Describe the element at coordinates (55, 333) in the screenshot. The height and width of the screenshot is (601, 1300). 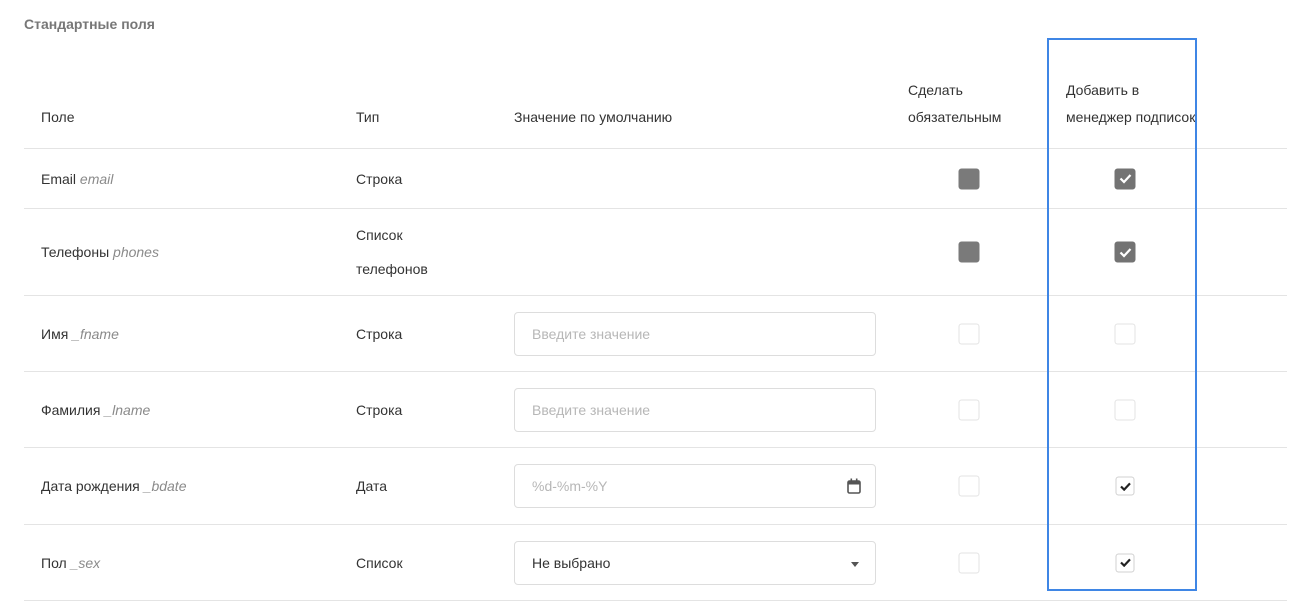
I see `field-label: Имя` at that location.